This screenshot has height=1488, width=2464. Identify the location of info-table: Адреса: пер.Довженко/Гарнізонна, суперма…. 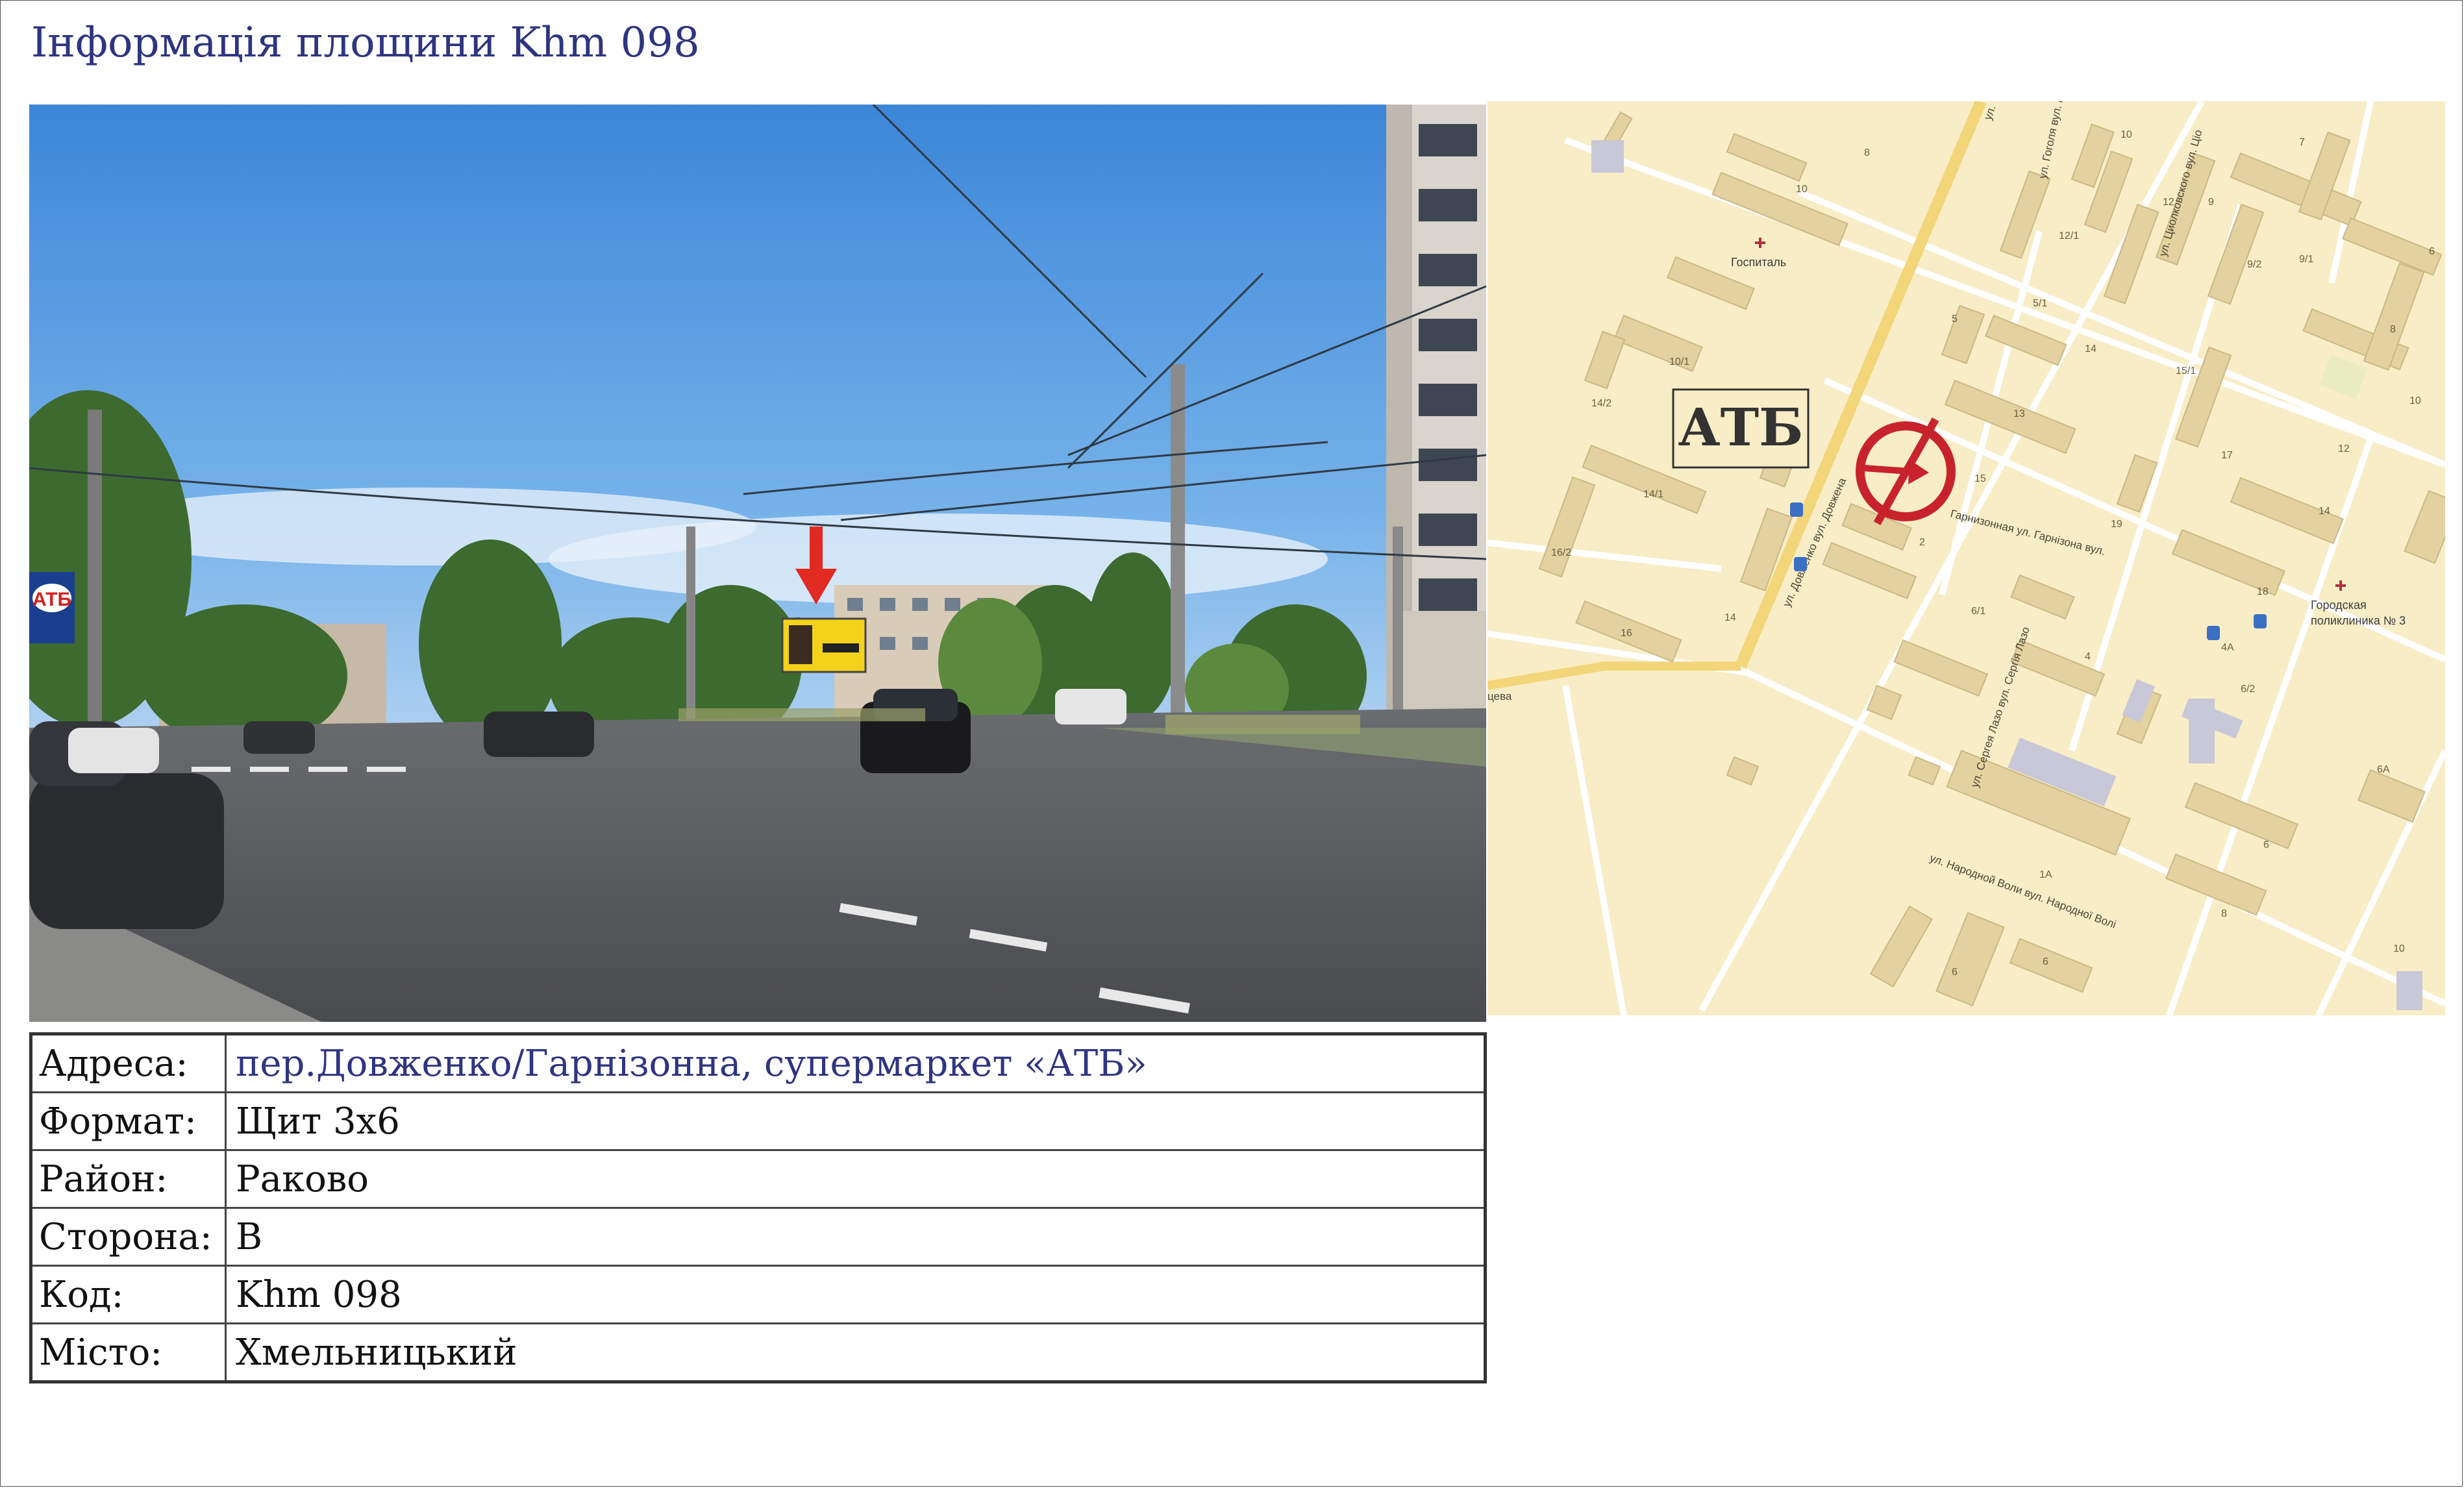
(758, 1207).